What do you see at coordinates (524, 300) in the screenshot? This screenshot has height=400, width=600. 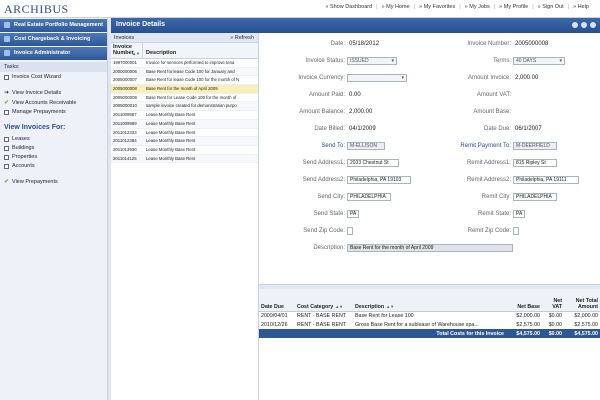 I see `col-net-base: Net Base` at bounding box center [524, 300].